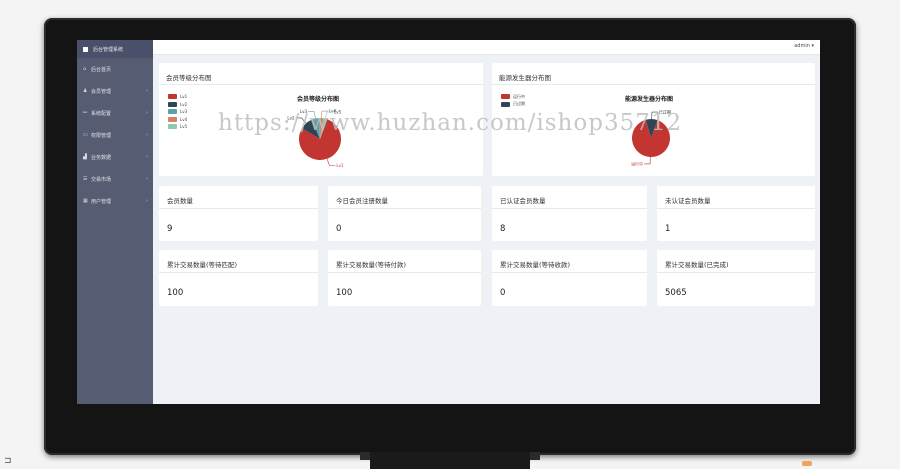 This screenshot has width=900, height=469. What do you see at coordinates (404, 278) in the screenshot?
I see `stat-card: 累计交易数量(等待付款) 100` at bounding box center [404, 278].